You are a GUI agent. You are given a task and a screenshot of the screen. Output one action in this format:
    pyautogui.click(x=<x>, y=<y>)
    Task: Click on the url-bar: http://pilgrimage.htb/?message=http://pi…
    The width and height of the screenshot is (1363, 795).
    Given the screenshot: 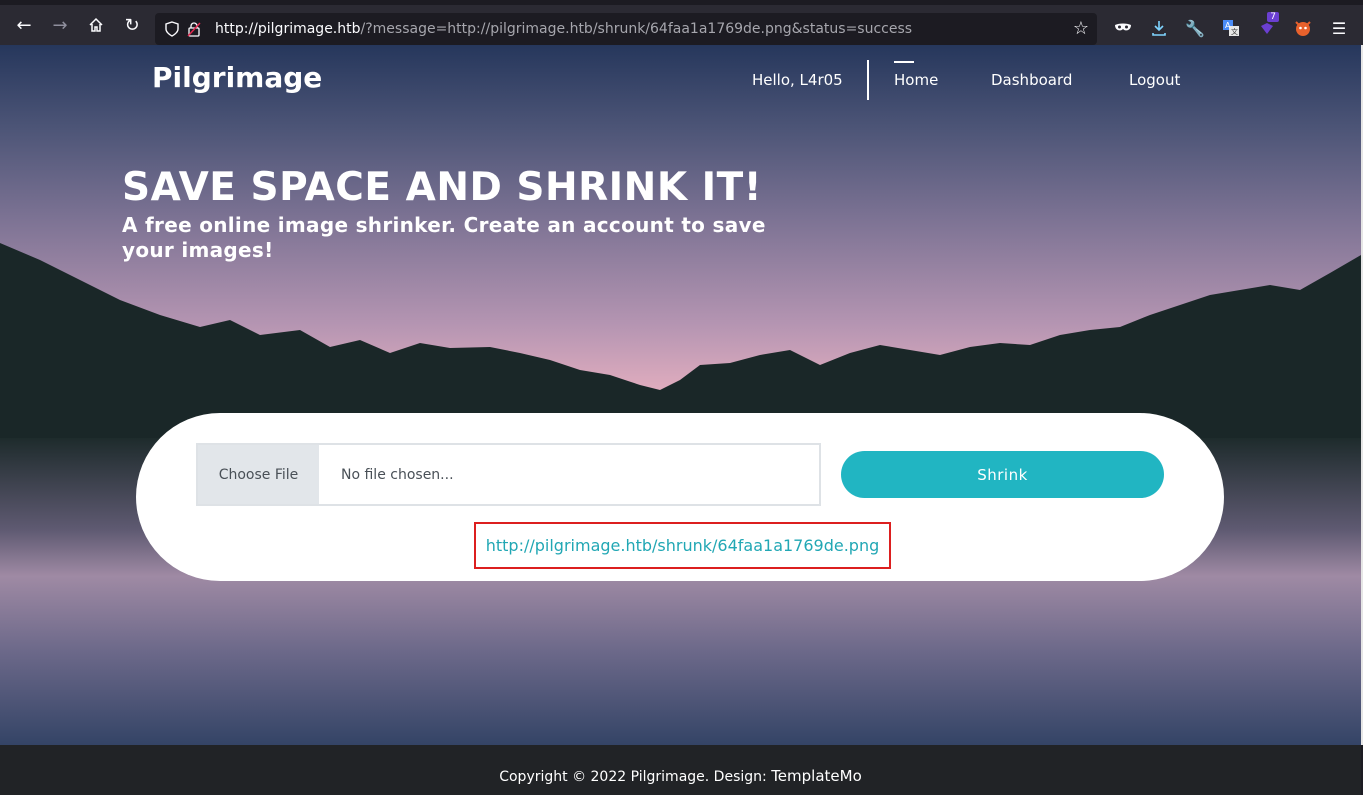 What is the action you would take?
    pyautogui.click(x=626, y=29)
    